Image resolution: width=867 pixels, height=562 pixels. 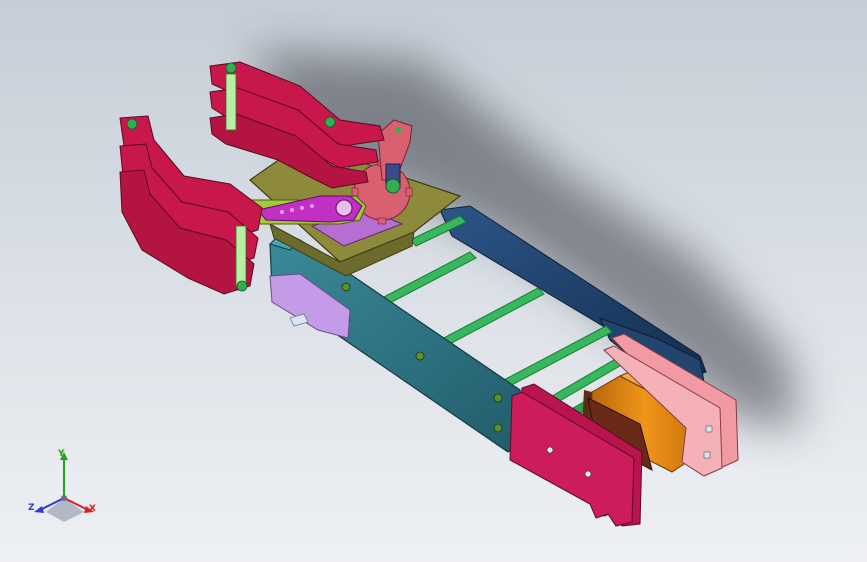 I want to click on coordinate-triad-icon: Y Z X, so click(x=63, y=486).